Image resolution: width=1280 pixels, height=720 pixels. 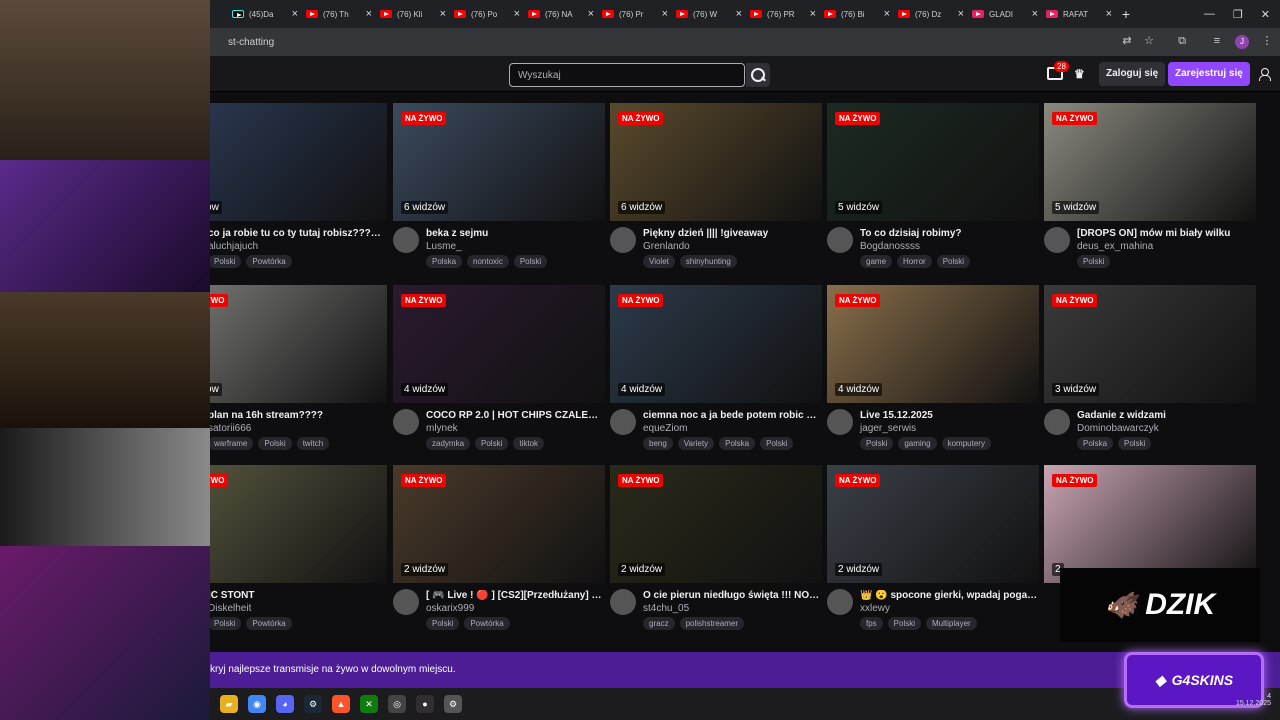 I want to click on signup-button: Zarejestruj się, so click(x=1209, y=74).